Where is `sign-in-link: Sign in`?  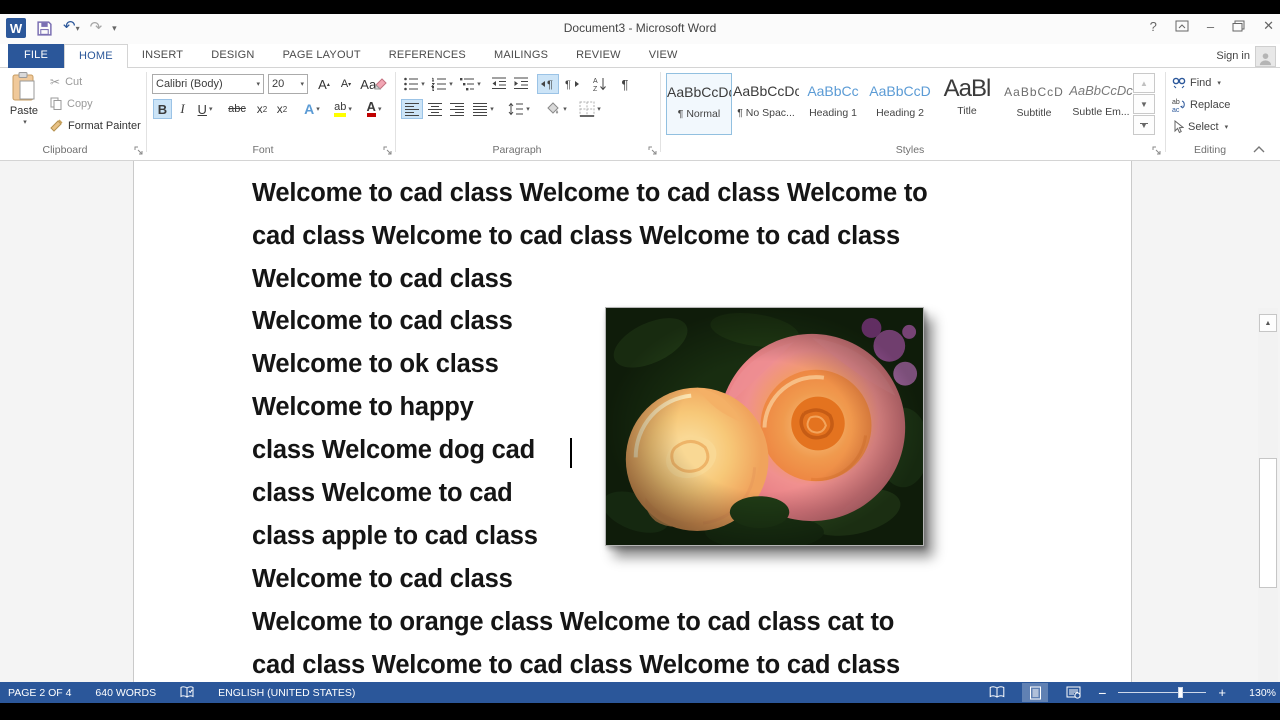 sign-in-link: Sign in is located at coordinates (1233, 56).